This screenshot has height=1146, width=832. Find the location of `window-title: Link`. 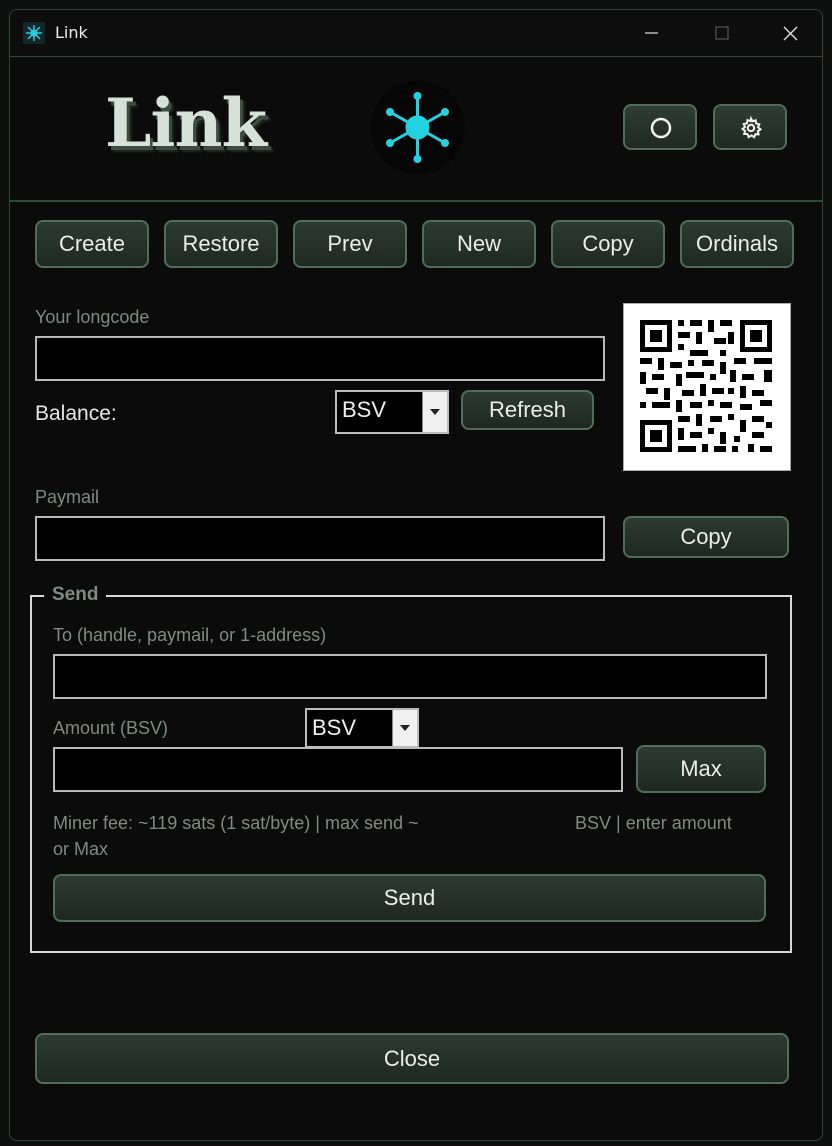

window-title: Link is located at coordinates (71, 32).